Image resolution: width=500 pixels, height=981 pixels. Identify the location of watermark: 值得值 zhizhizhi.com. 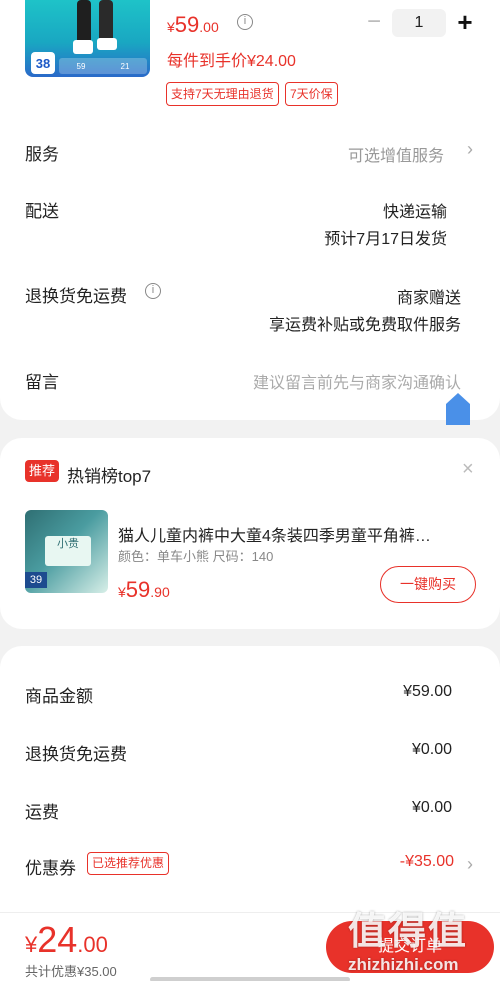
(423, 940).